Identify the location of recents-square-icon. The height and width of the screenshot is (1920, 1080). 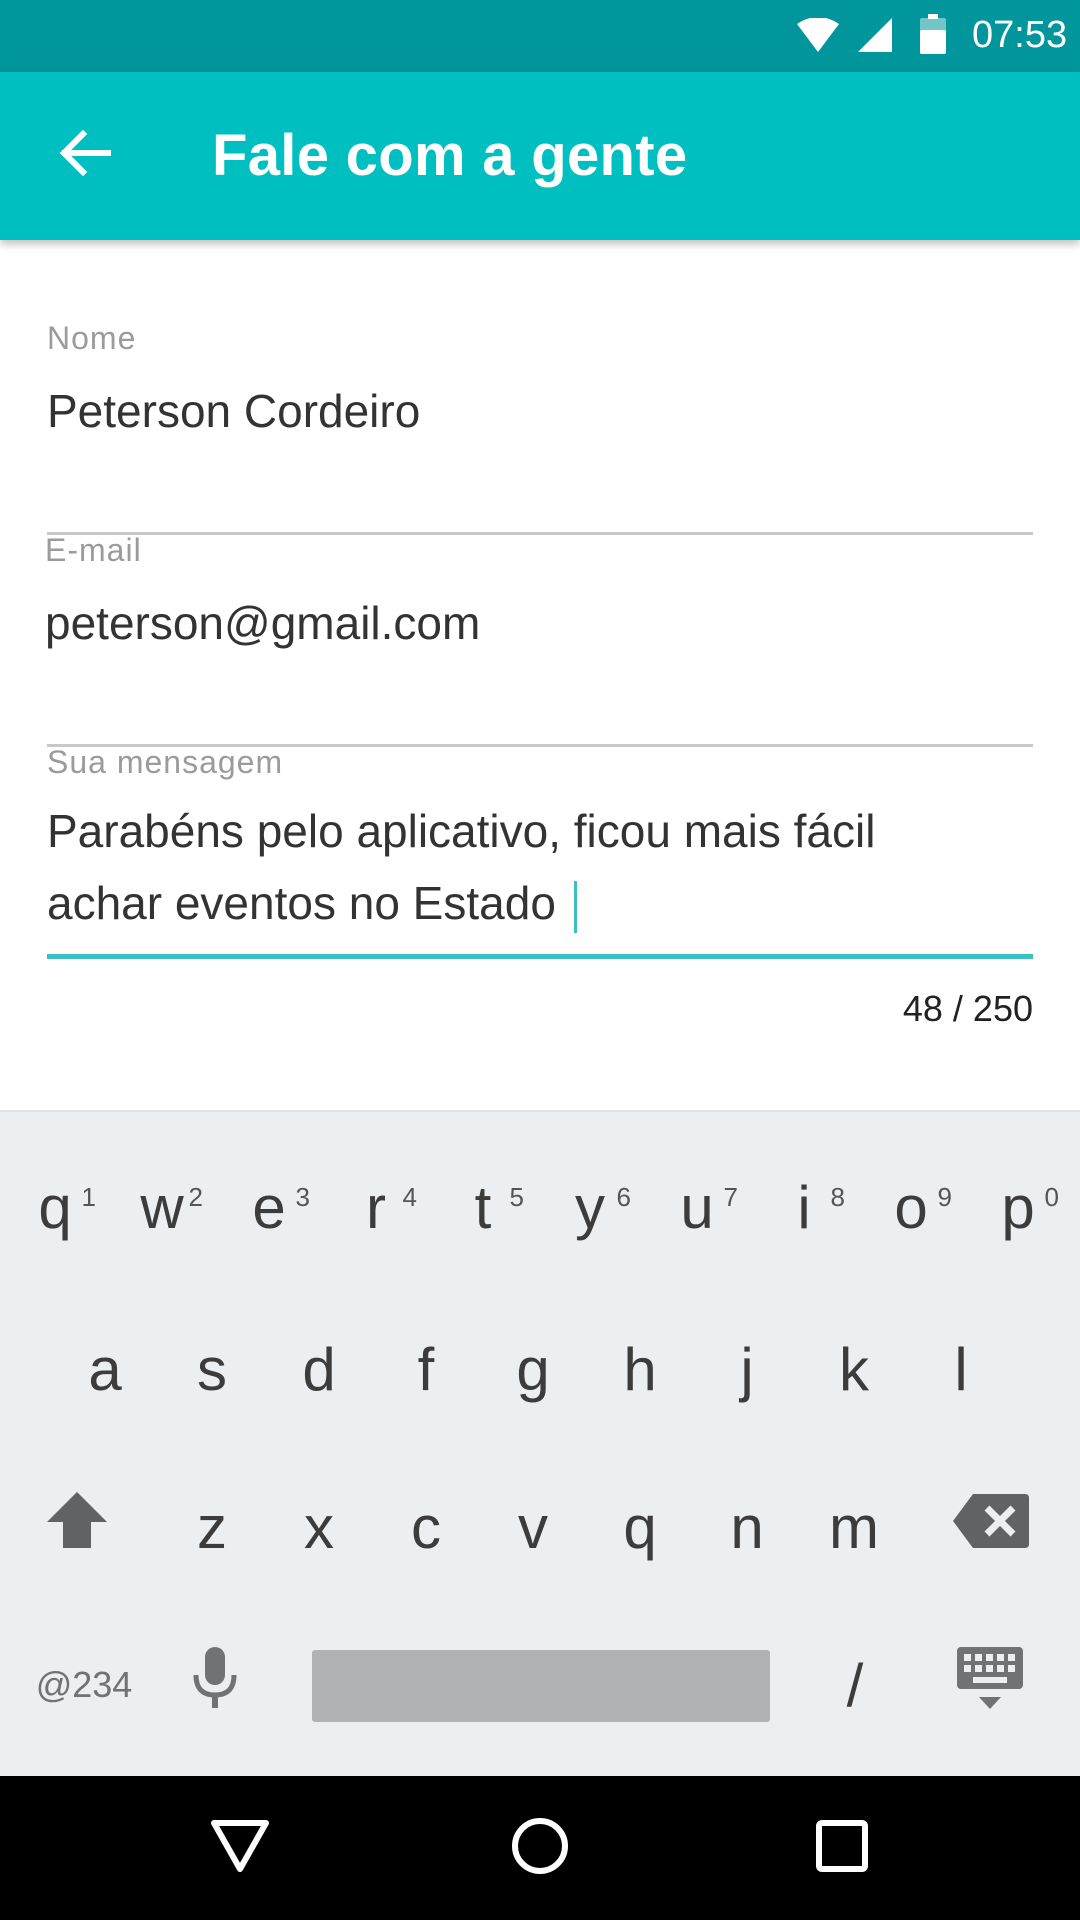
(842, 1848).